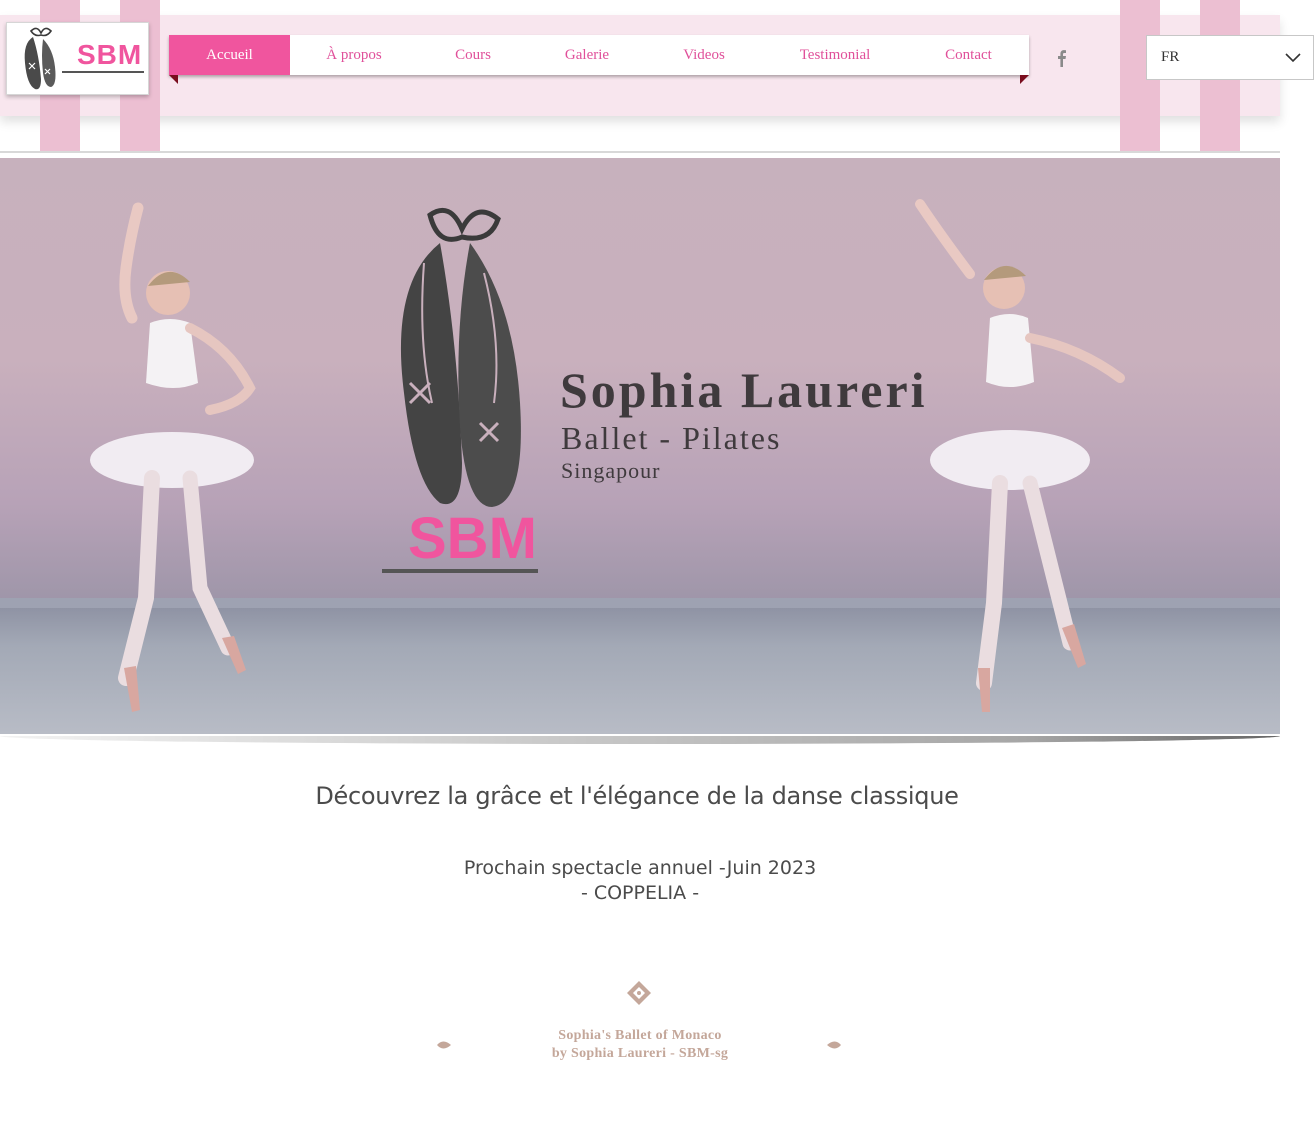 This screenshot has width=1314, height=1132. Describe the element at coordinates (671, 438) in the screenshot. I see `hero-subtitle: Ballet - Pilates` at that location.